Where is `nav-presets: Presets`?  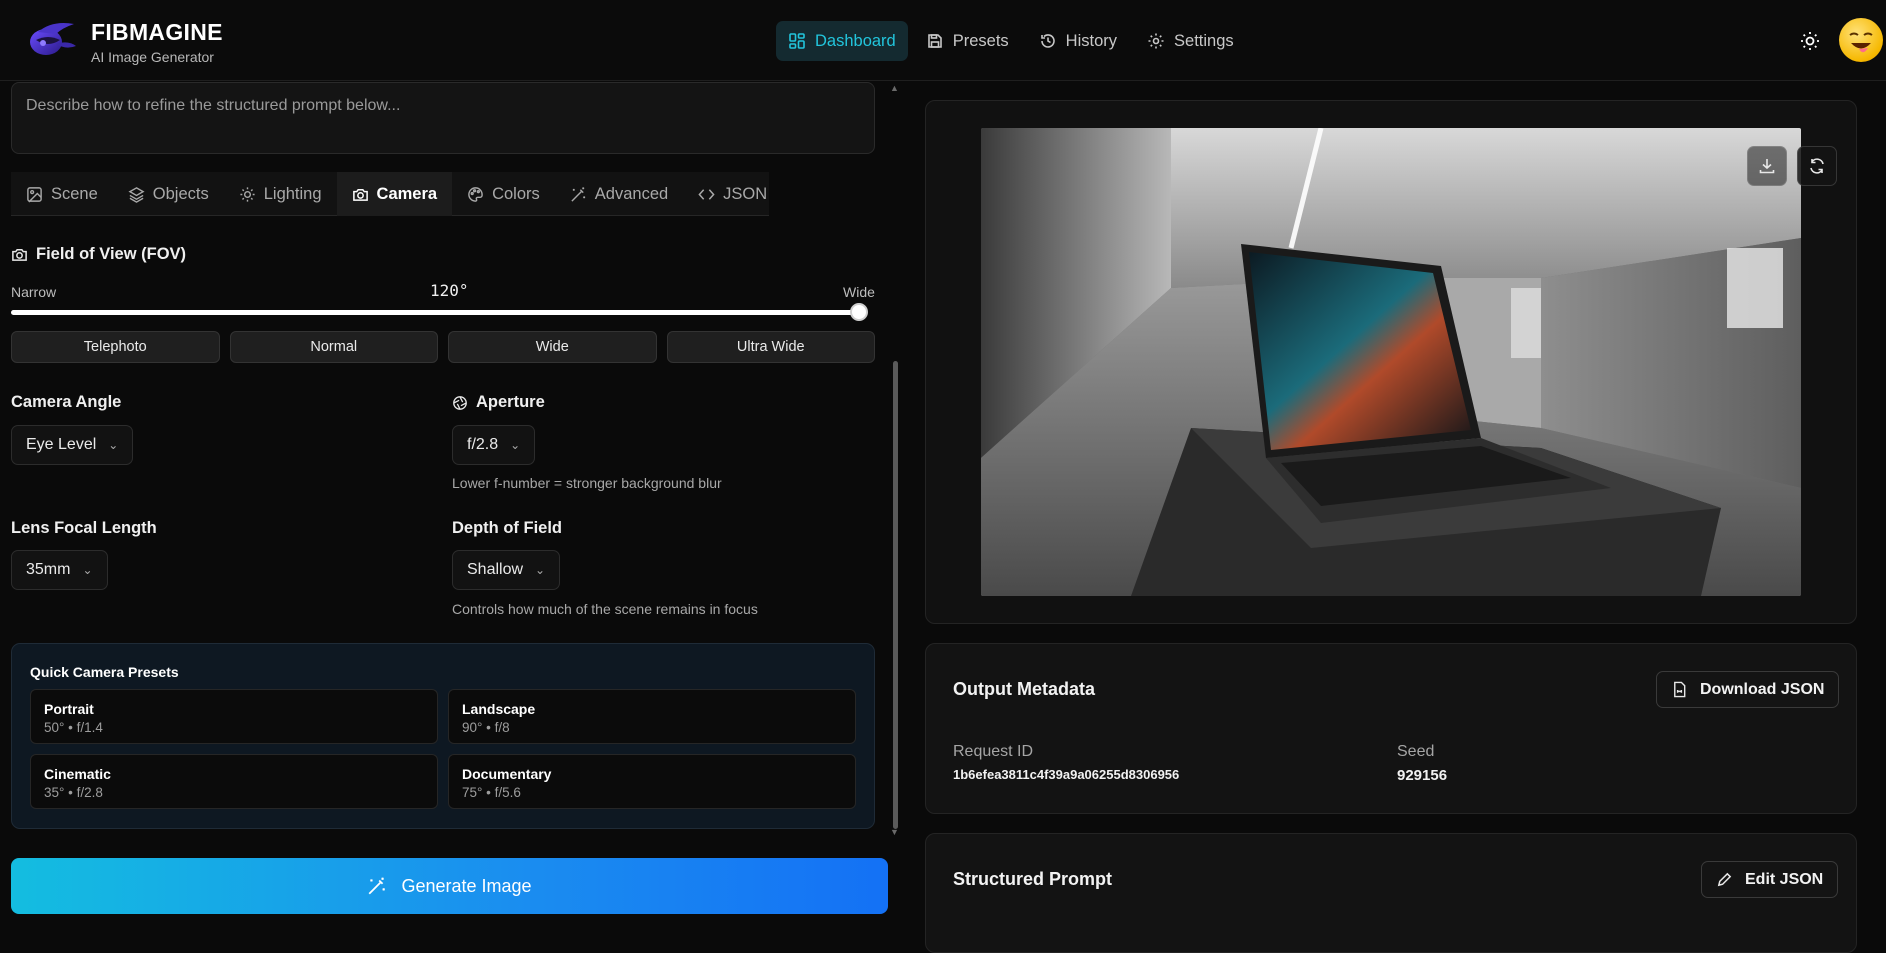
nav-presets: Presets is located at coordinates (967, 41).